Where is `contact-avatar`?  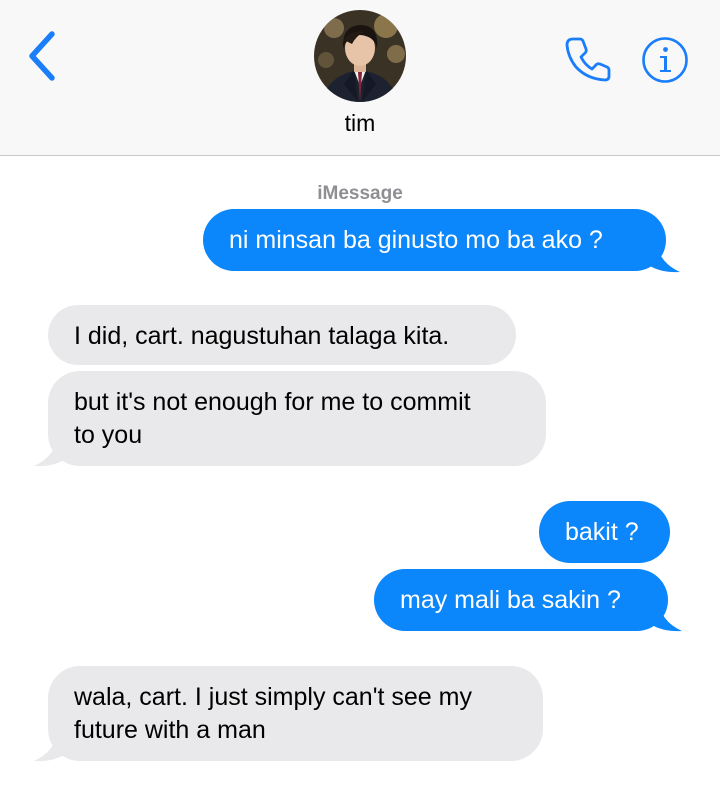
contact-avatar is located at coordinates (360, 56).